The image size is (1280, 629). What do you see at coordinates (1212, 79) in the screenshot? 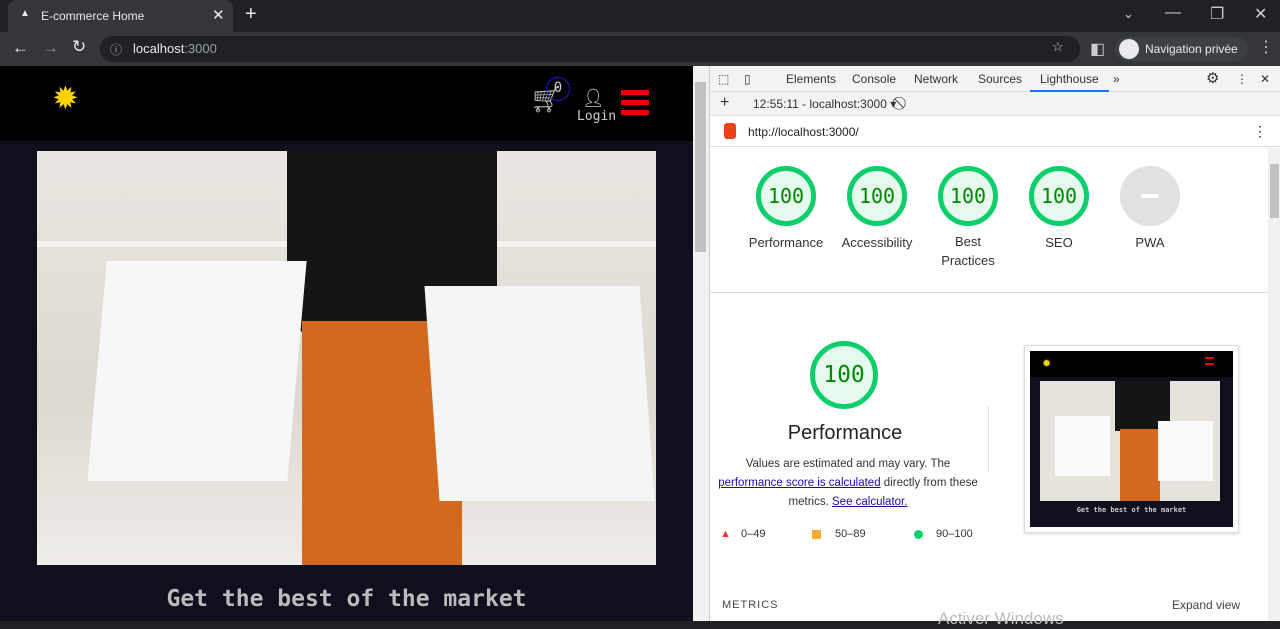
I see `settings-gear-icon: ⚙` at bounding box center [1212, 79].